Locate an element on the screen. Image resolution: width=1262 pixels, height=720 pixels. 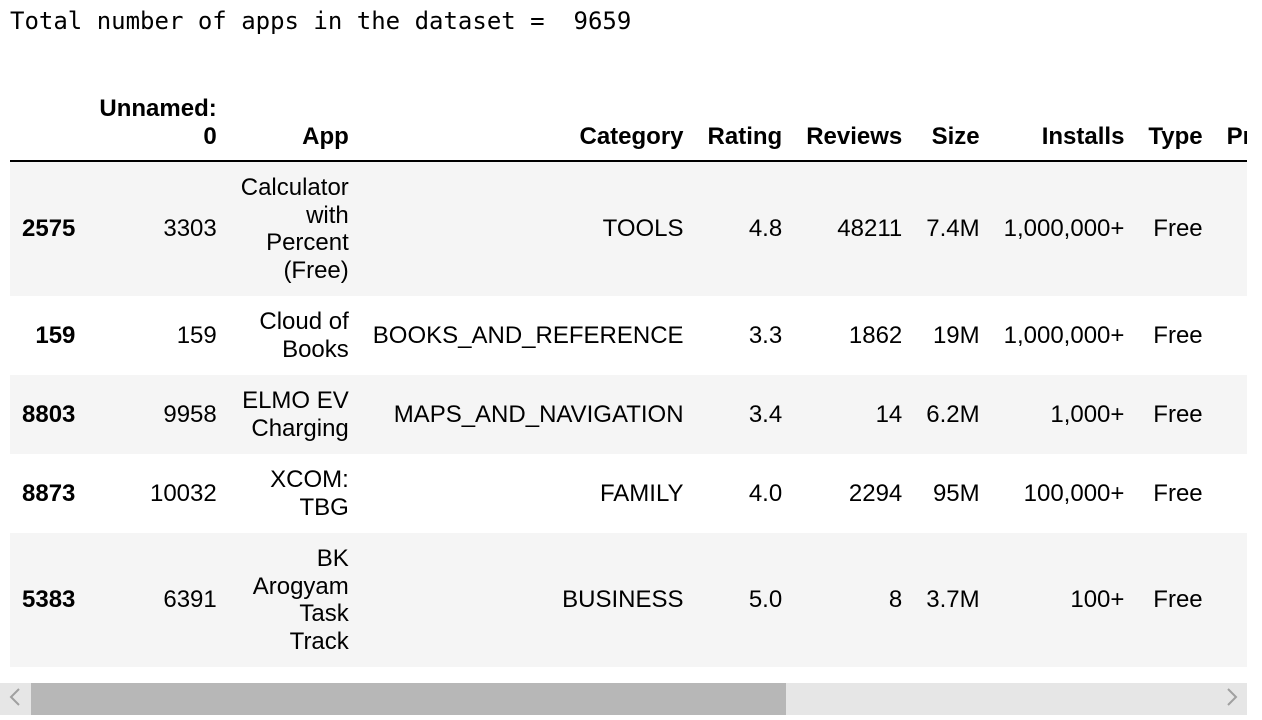
cell-size: 19M is located at coordinates (956, 335).